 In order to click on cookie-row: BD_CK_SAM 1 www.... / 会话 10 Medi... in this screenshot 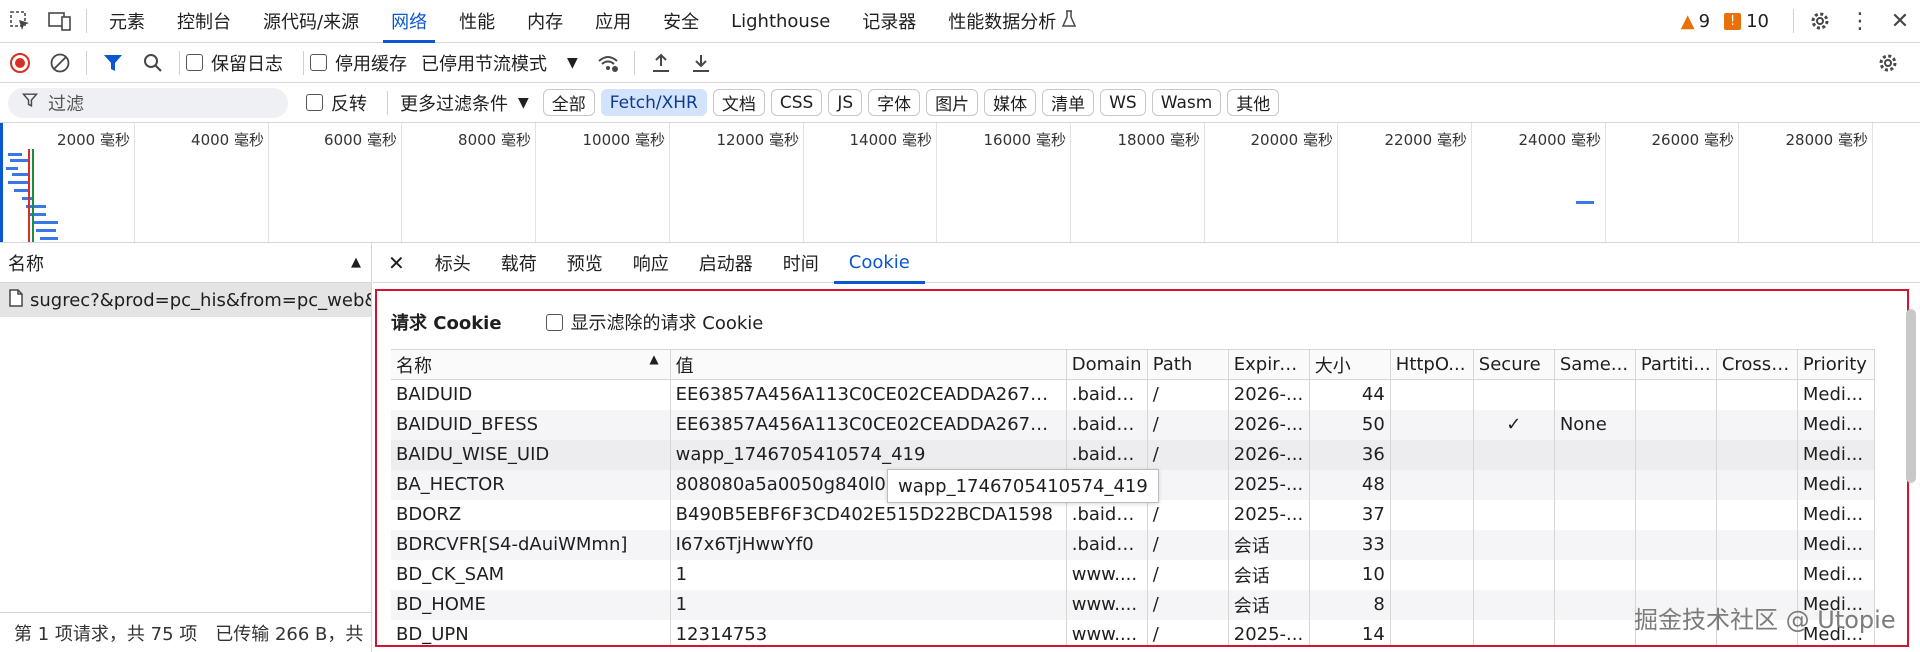, I will do `click(1133, 574)`.